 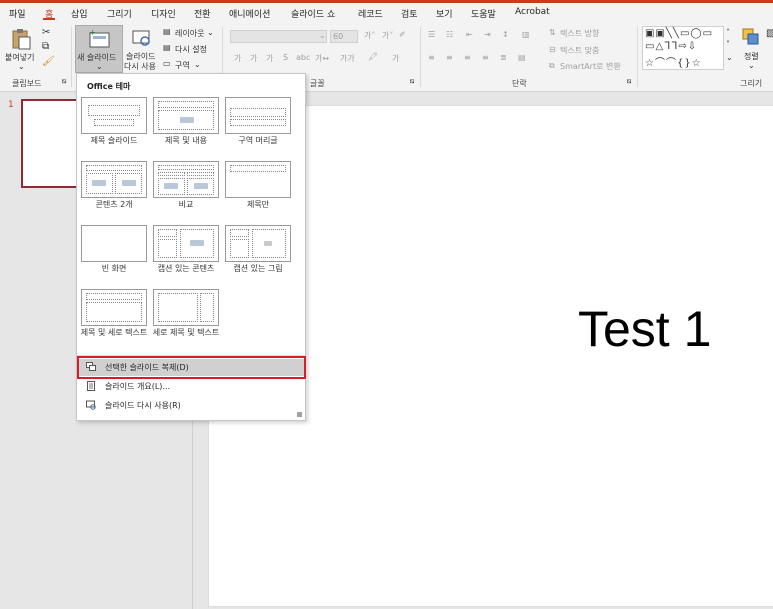 I want to click on resize-grip-icon, so click(x=299, y=414).